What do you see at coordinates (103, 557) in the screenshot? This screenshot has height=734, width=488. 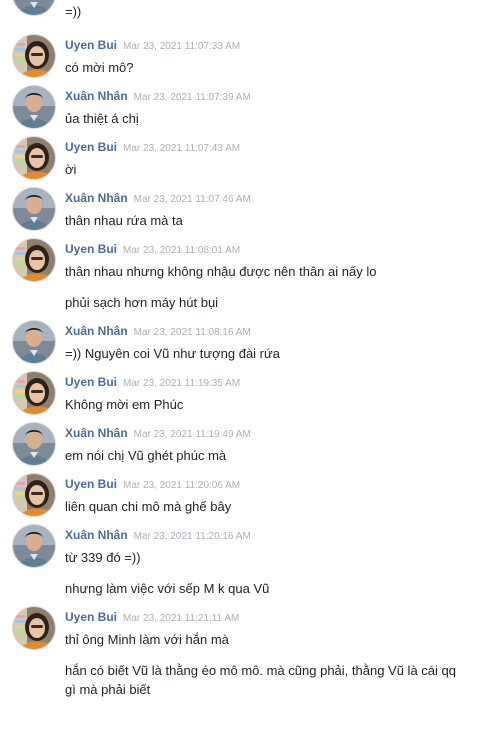 I see `message-text: từ 339 đó =))` at bounding box center [103, 557].